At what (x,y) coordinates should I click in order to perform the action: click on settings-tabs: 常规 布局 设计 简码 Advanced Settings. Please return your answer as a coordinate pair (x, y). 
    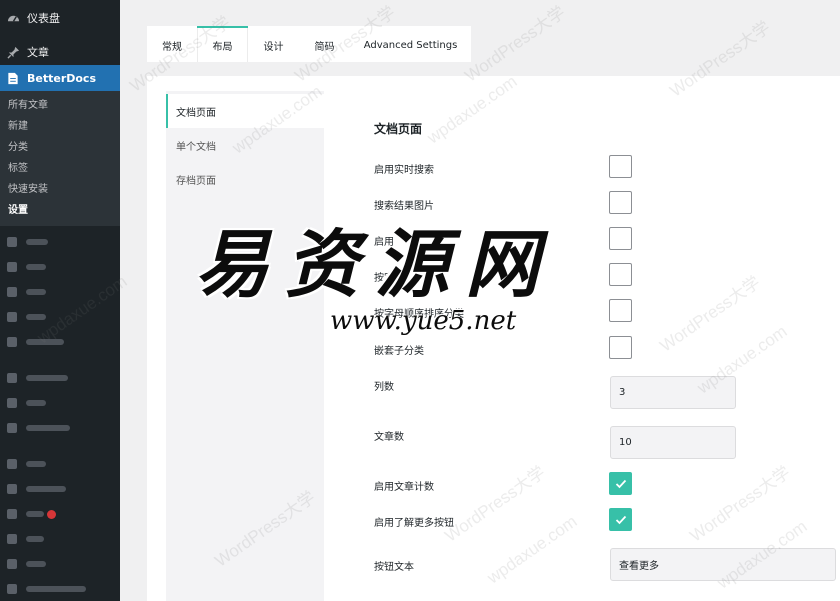
    Looking at the image, I should click on (309, 44).